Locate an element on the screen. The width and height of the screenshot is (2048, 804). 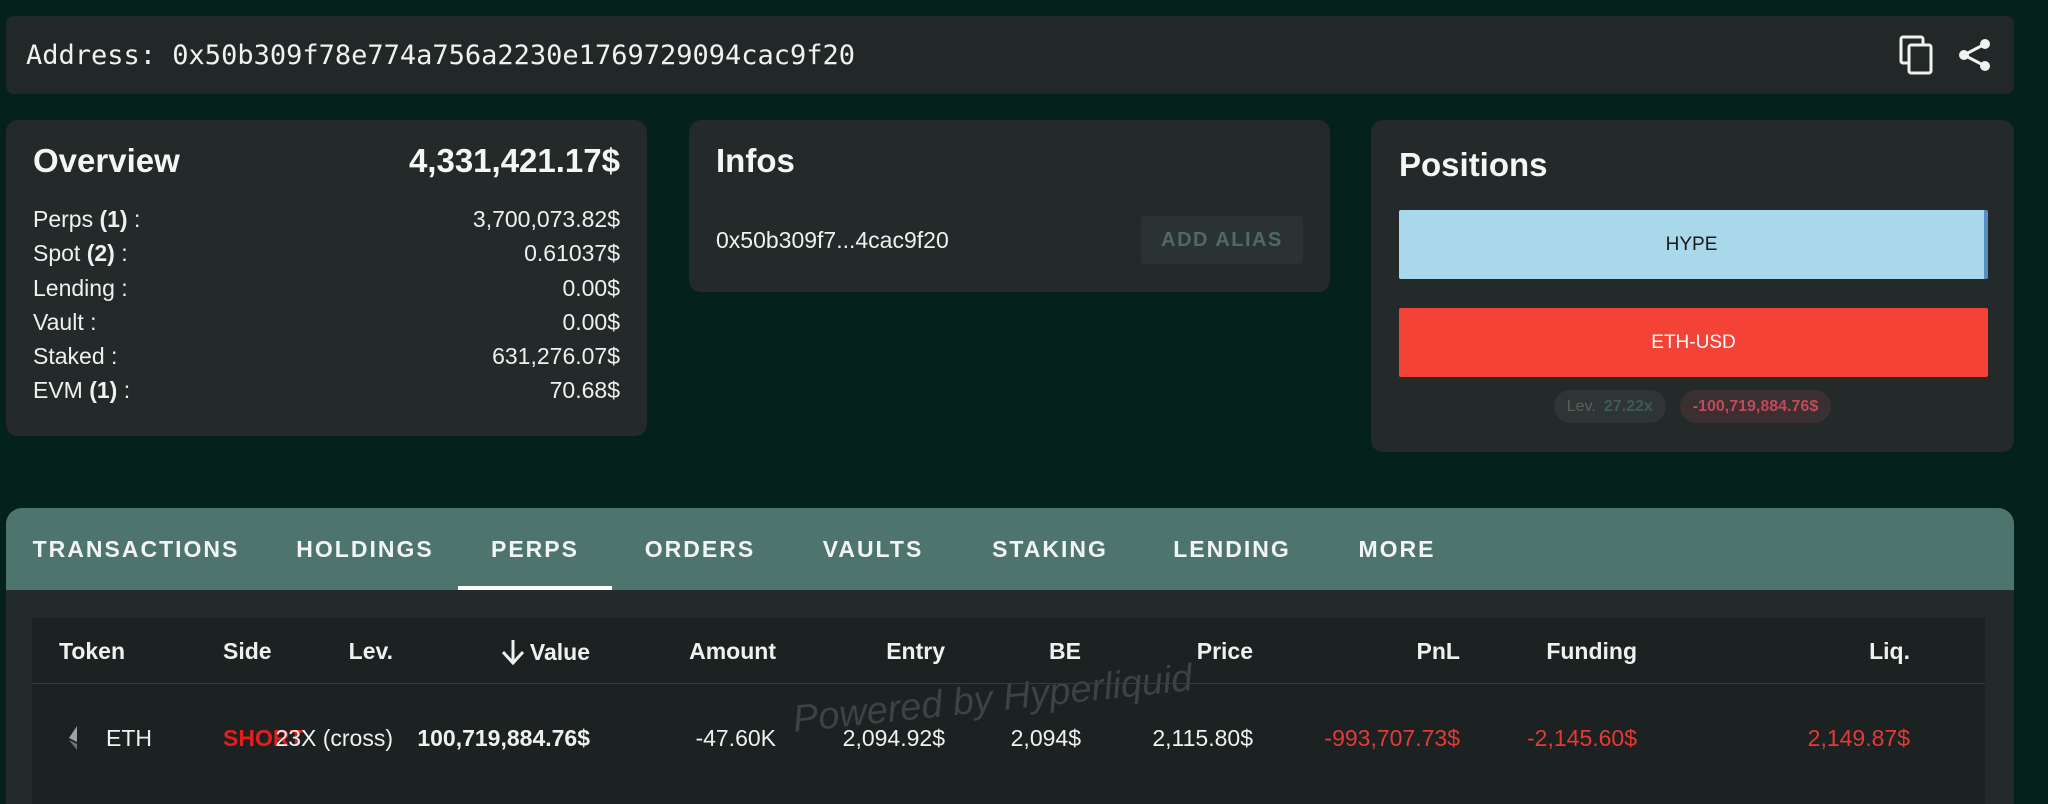
leverage-badge: Lev. 27.22x is located at coordinates (1609, 406).